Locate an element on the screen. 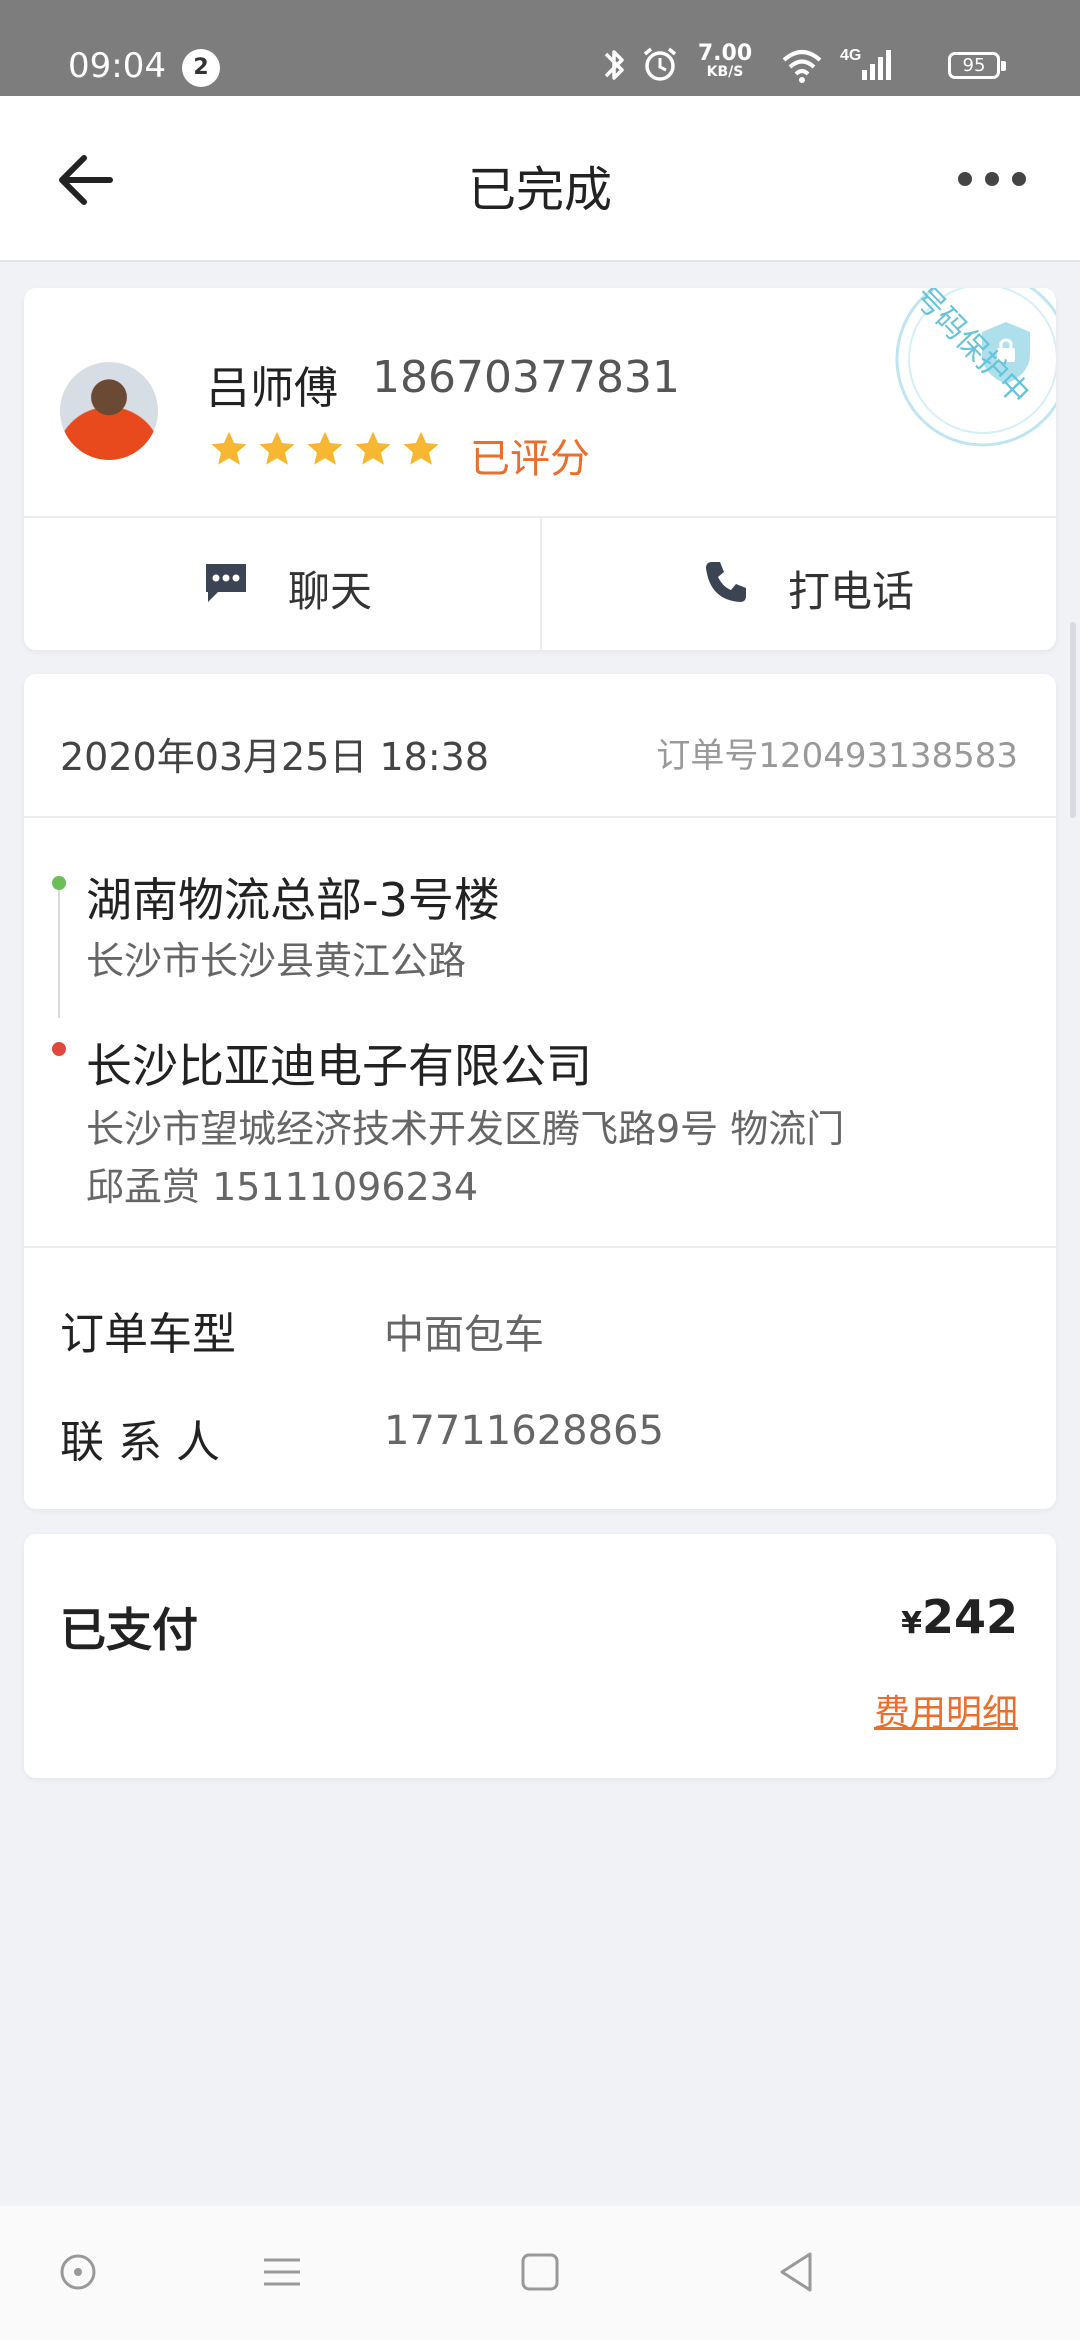  contact-value: 17711628865 is located at coordinates (524, 1431).